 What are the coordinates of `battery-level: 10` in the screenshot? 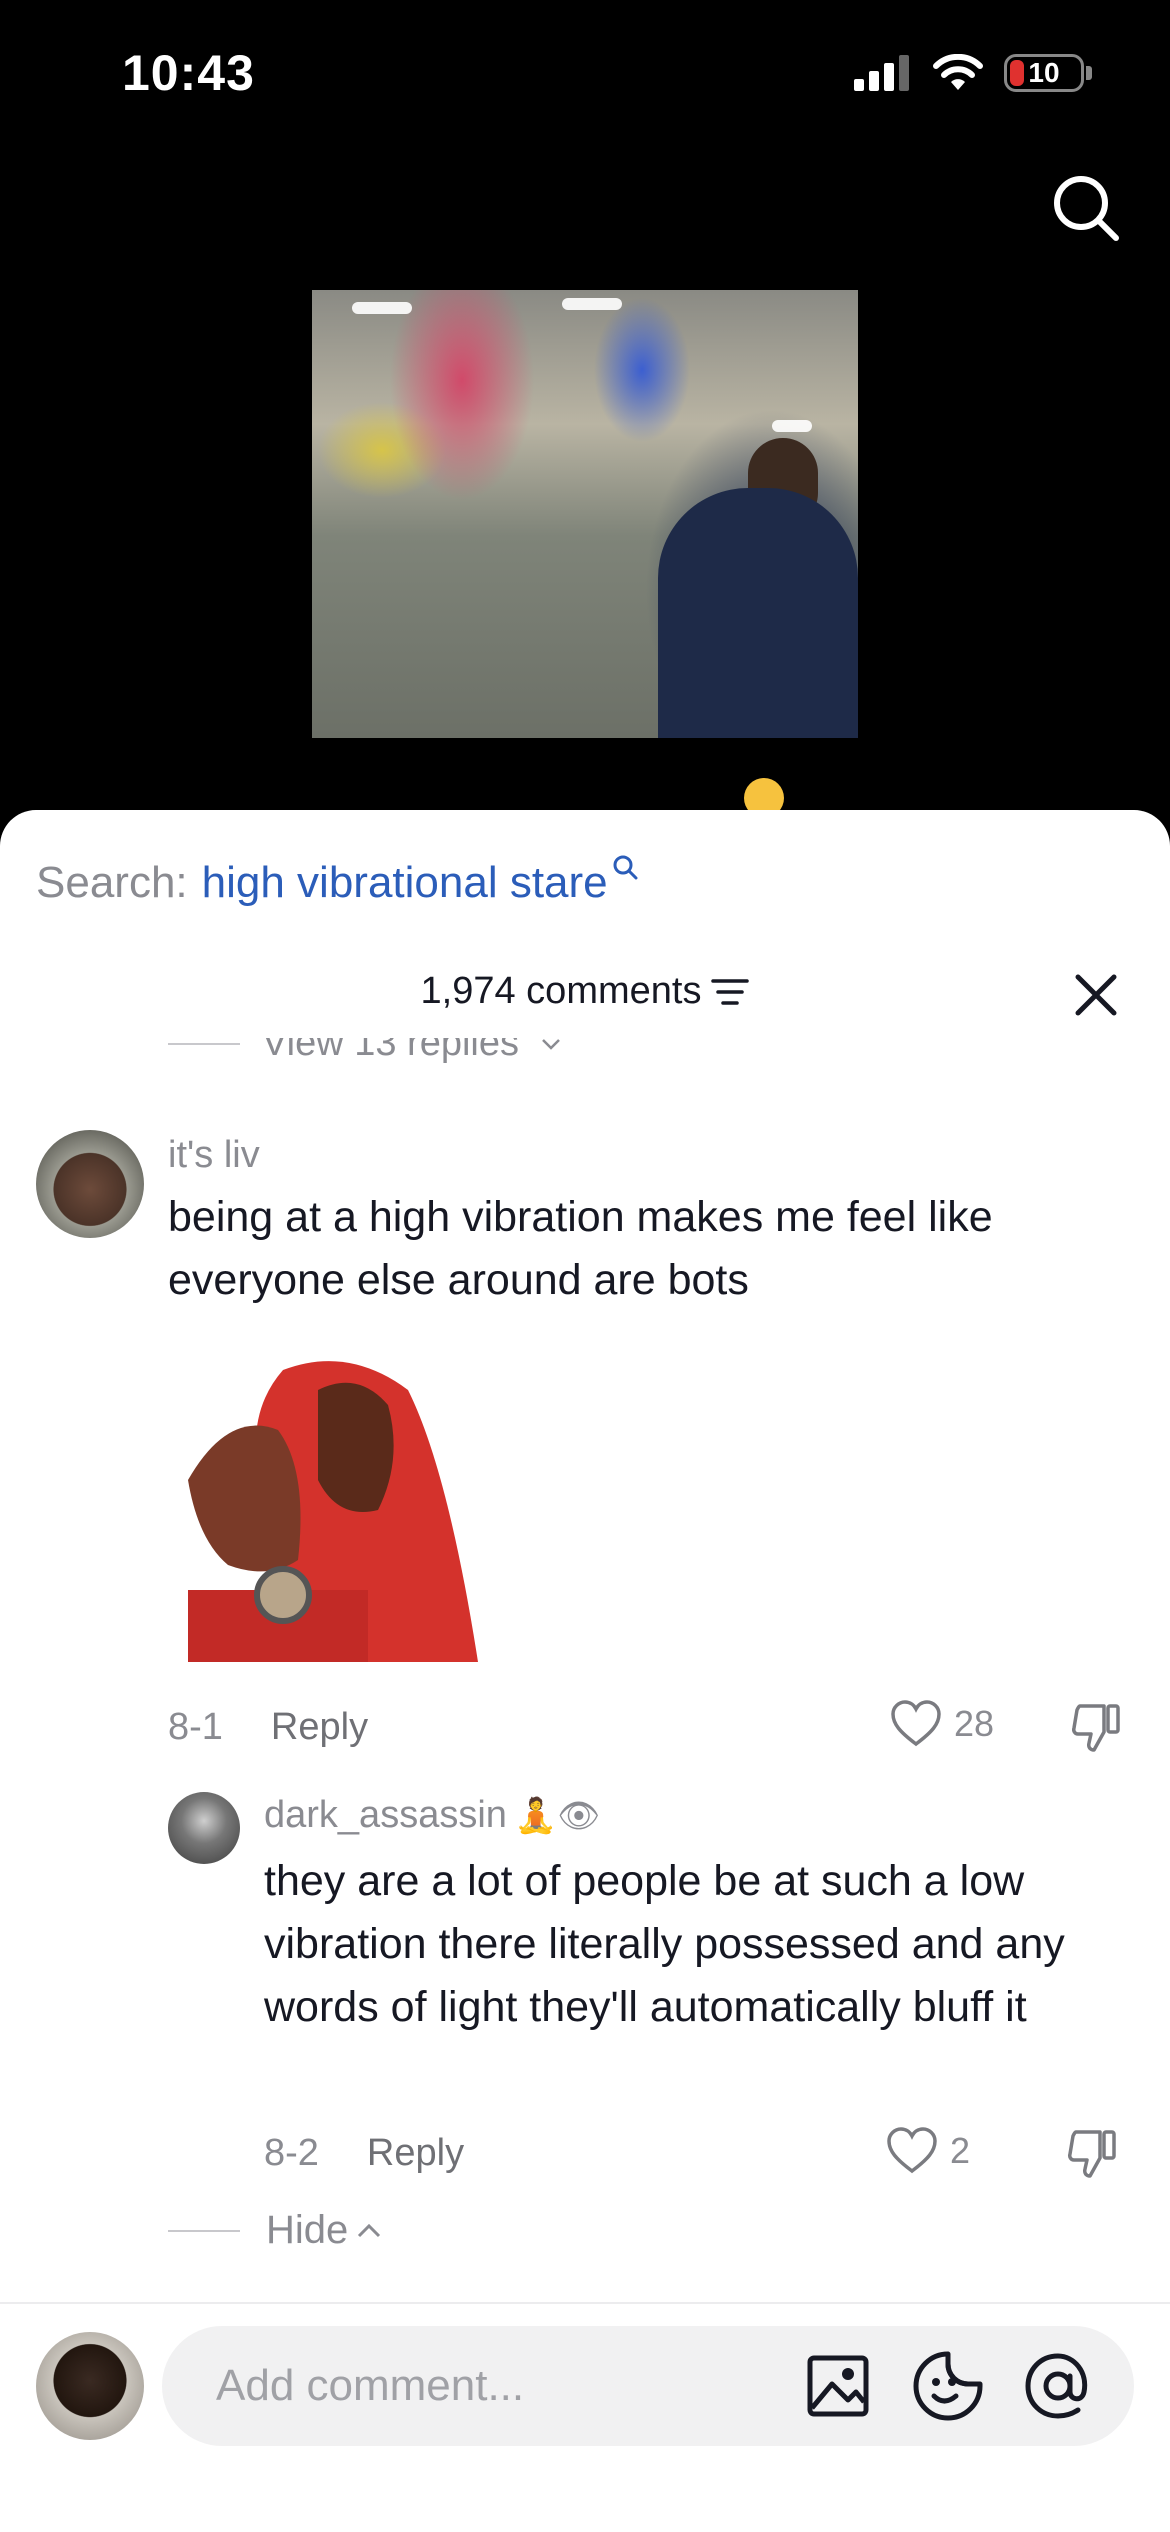 It's located at (1044, 72).